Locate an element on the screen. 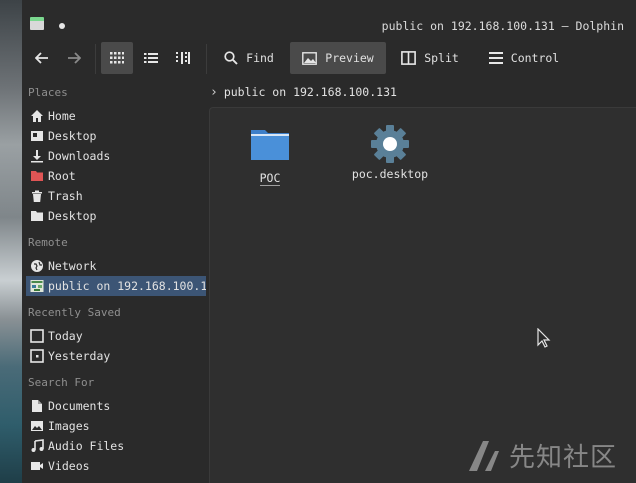 The height and width of the screenshot is (483, 636). sidebar-item-downloads: Downloads is located at coordinates (115, 156).